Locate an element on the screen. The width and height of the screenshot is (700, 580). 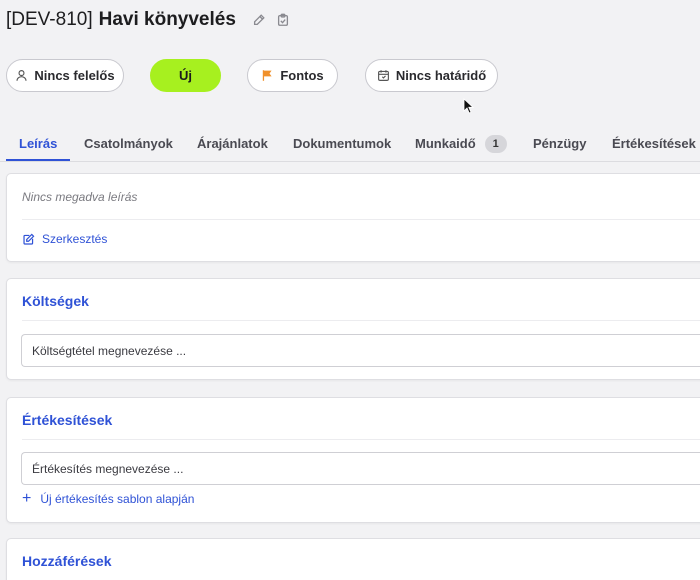
tab-finance: Pénzügy is located at coordinates (559, 143).